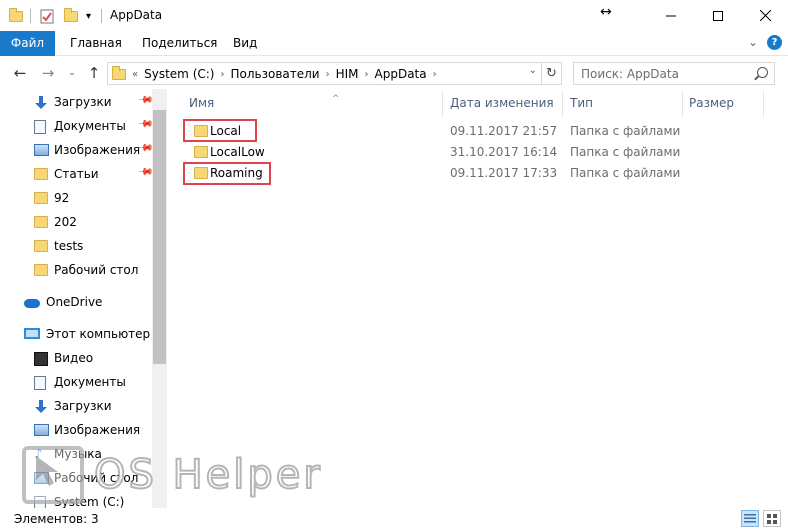  Describe the element at coordinates (347, 74) in the screenshot. I see `breadcrumb-him: HIM` at that location.